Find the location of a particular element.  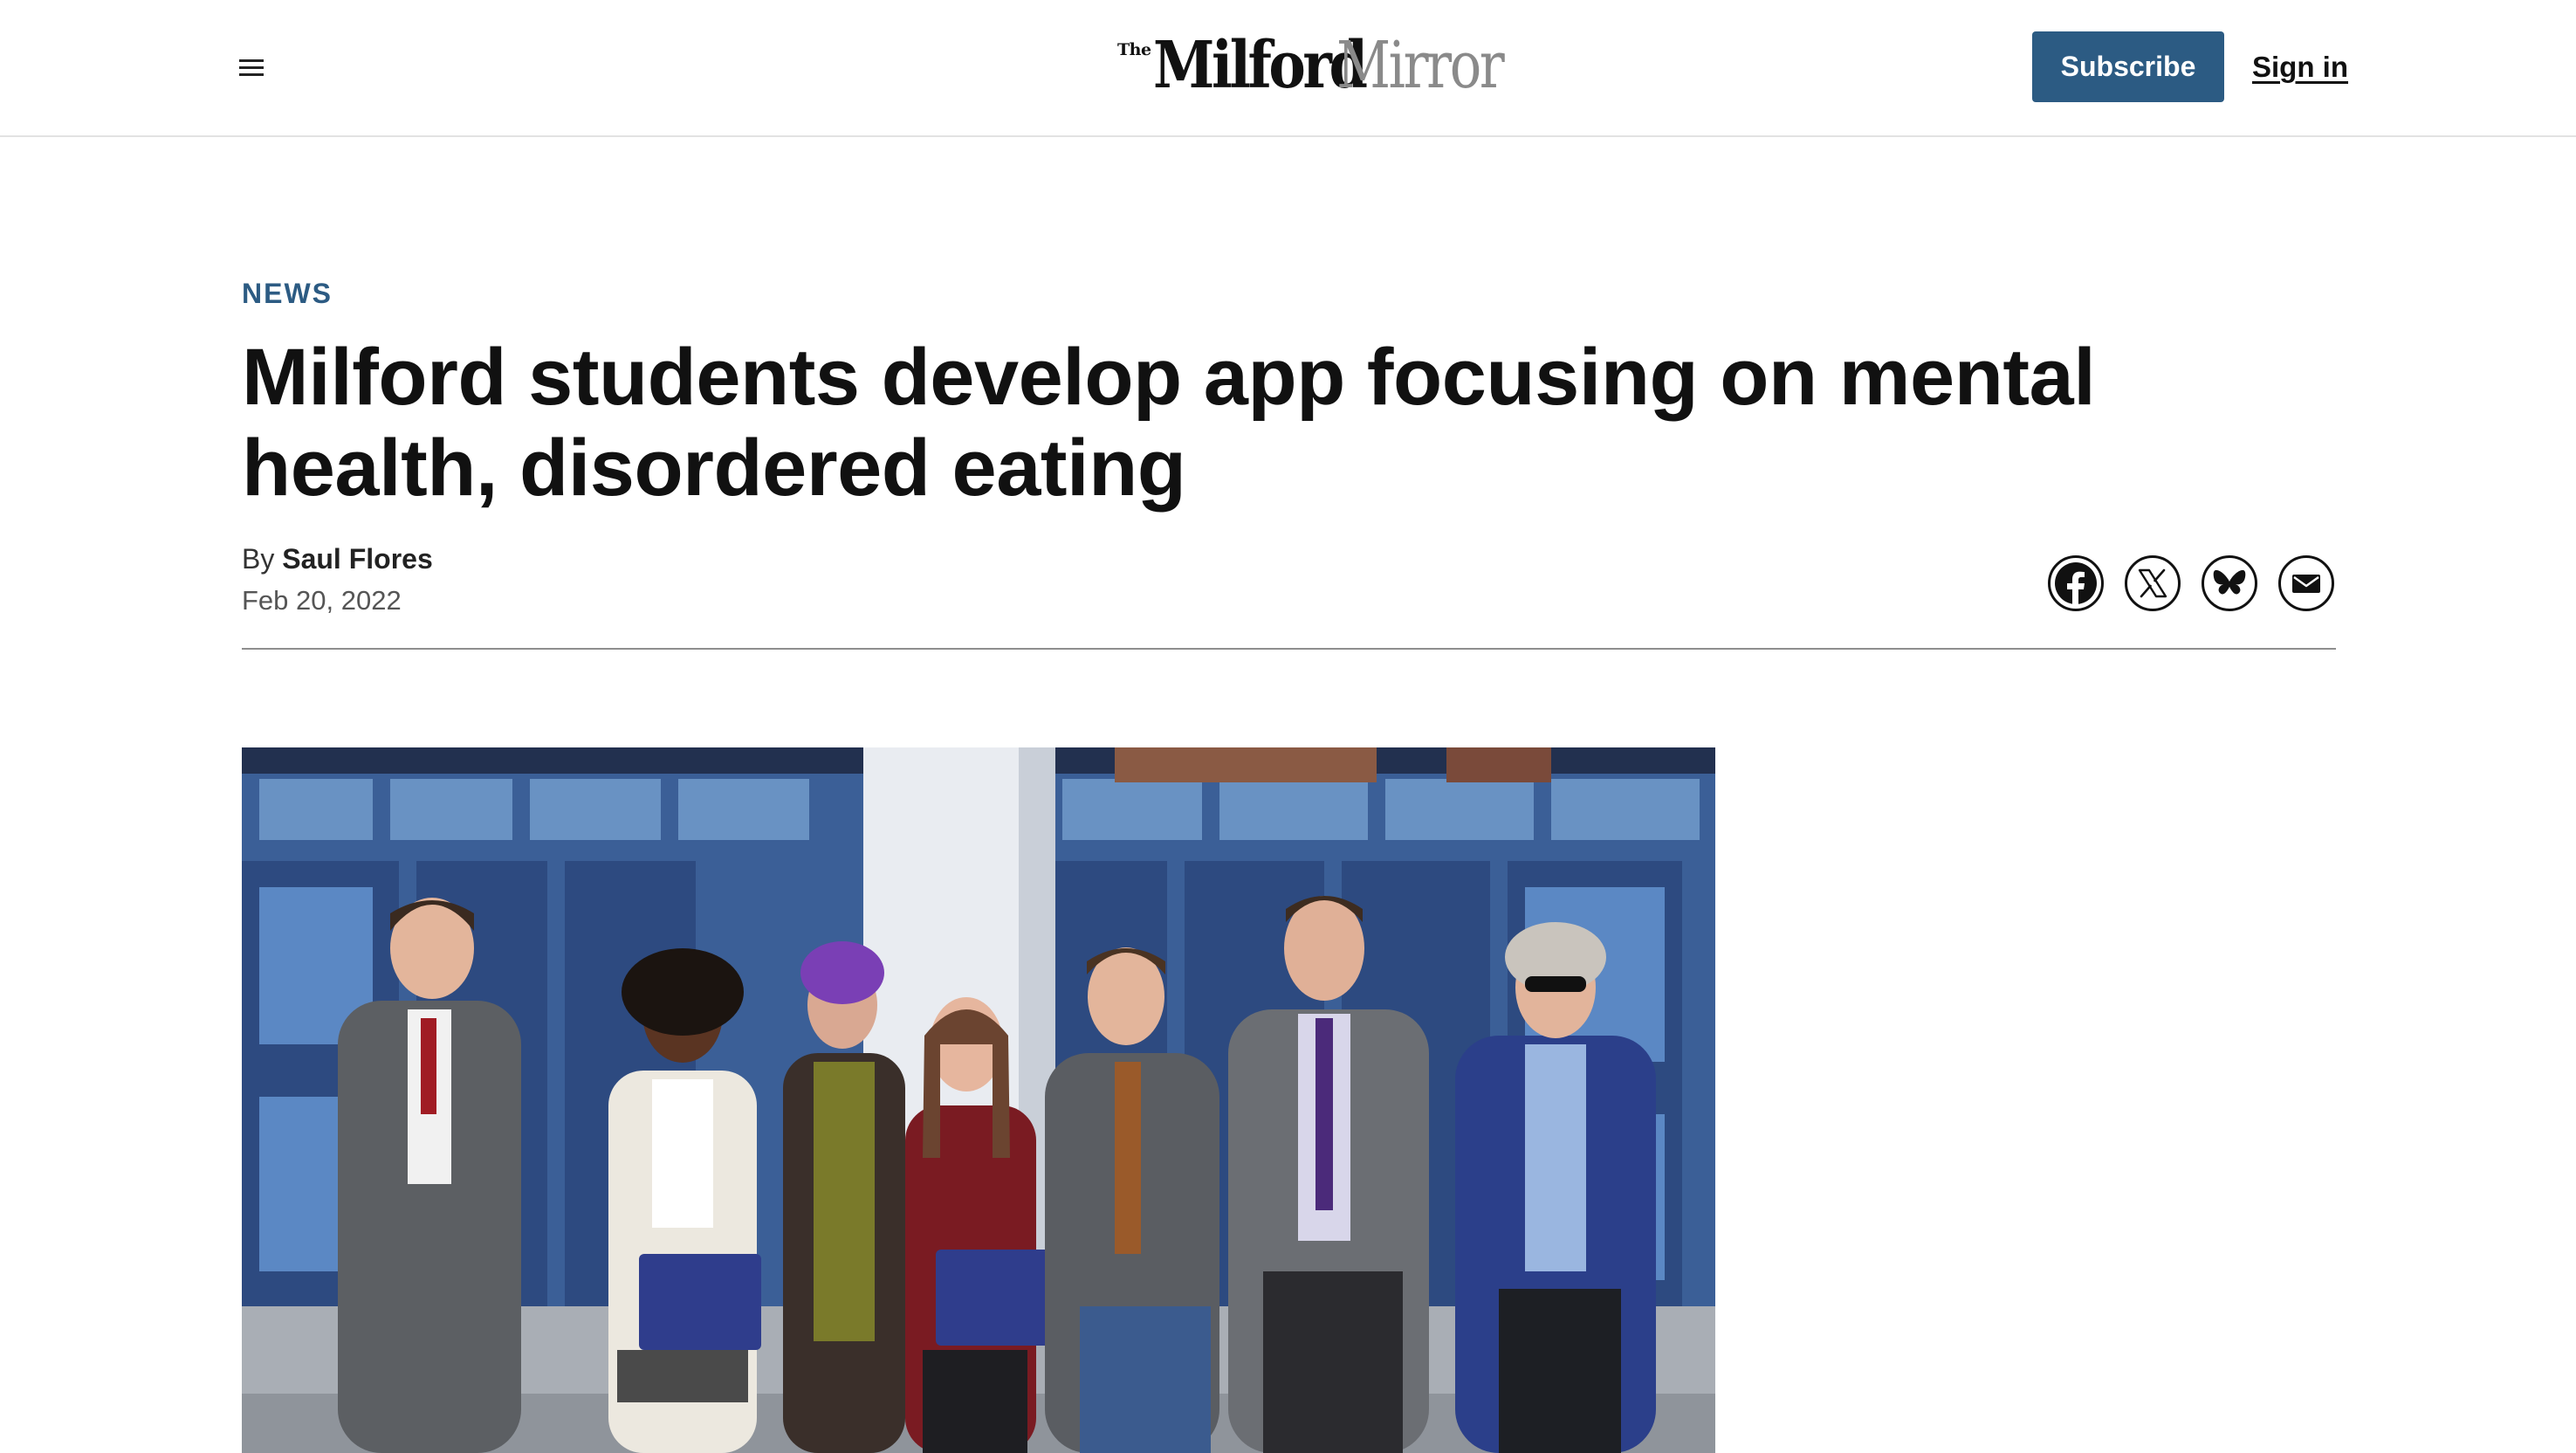

email-icon is located at coordinates (2306, 583).